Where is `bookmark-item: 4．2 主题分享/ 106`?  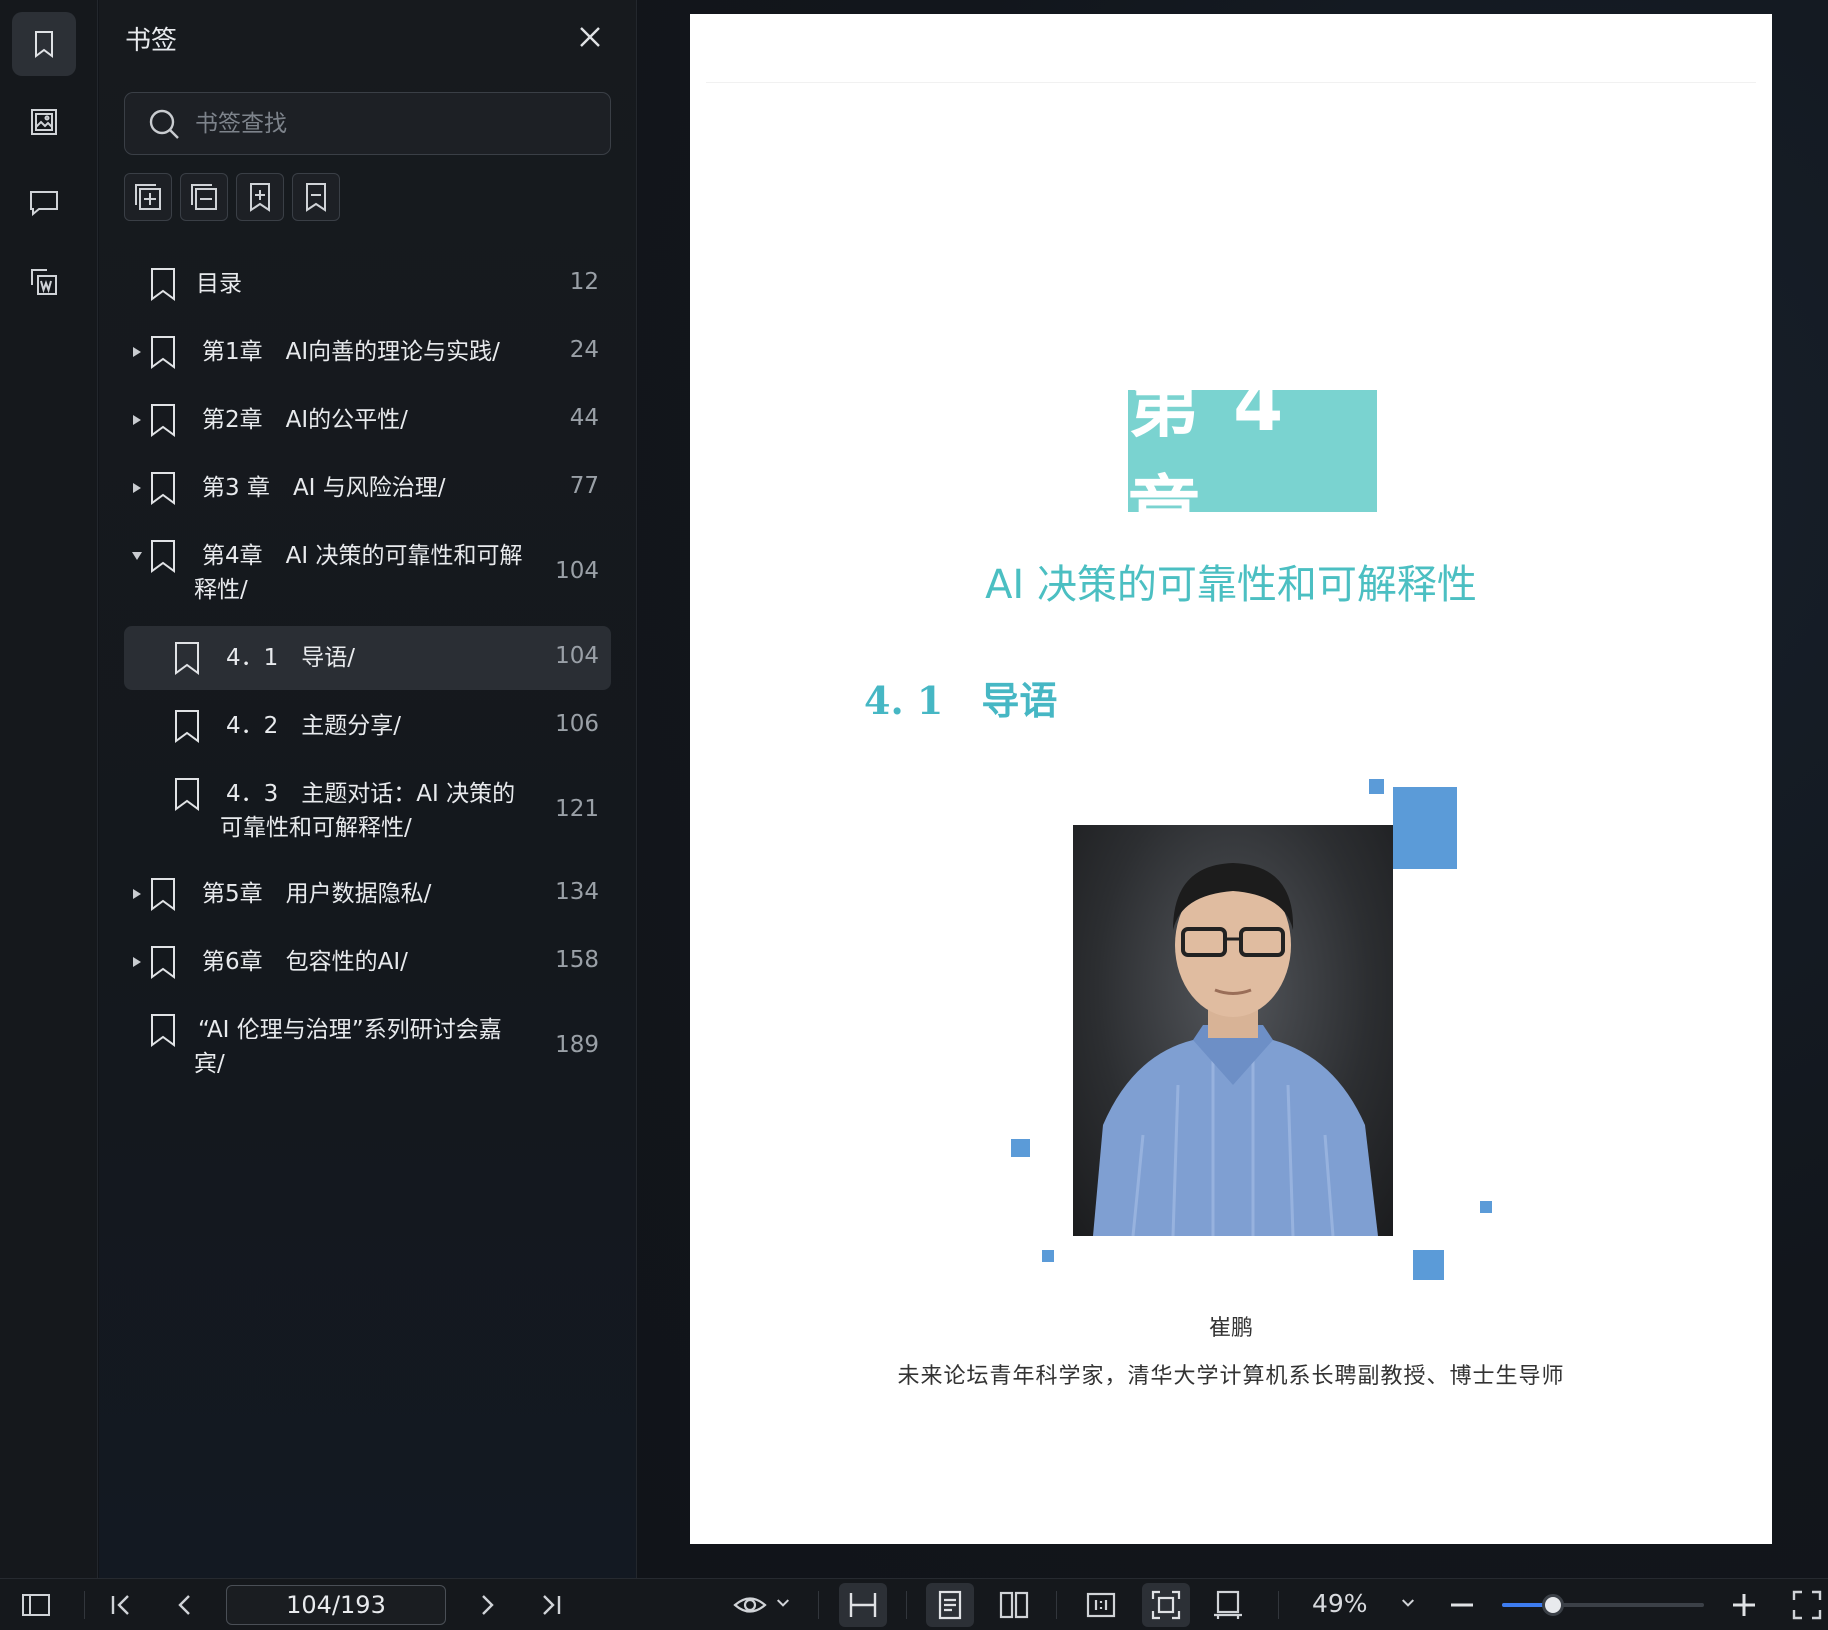
bookmark-item: 4．2 主题分享/ 106 is located at coordinates (367, 726).